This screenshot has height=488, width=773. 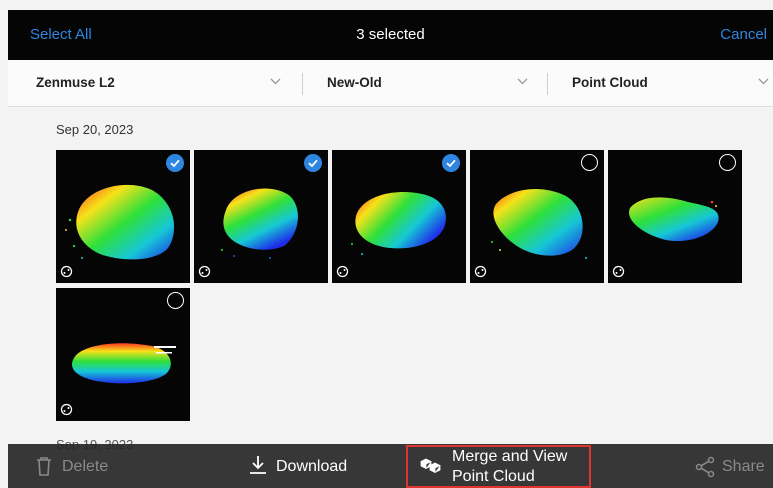 I want to click on share-label: Share, so click(x=743, y=466).